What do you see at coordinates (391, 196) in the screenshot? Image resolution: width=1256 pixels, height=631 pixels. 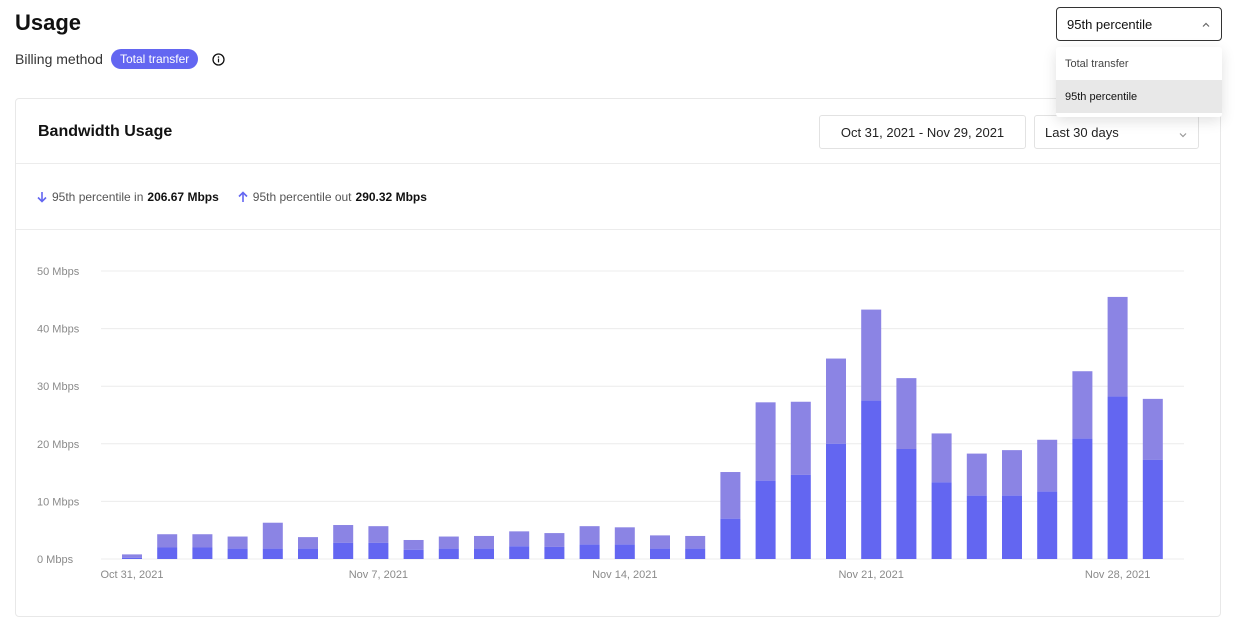 I see `stat-out-value: 290.32 Mbps` at bounding box center [391, 196].